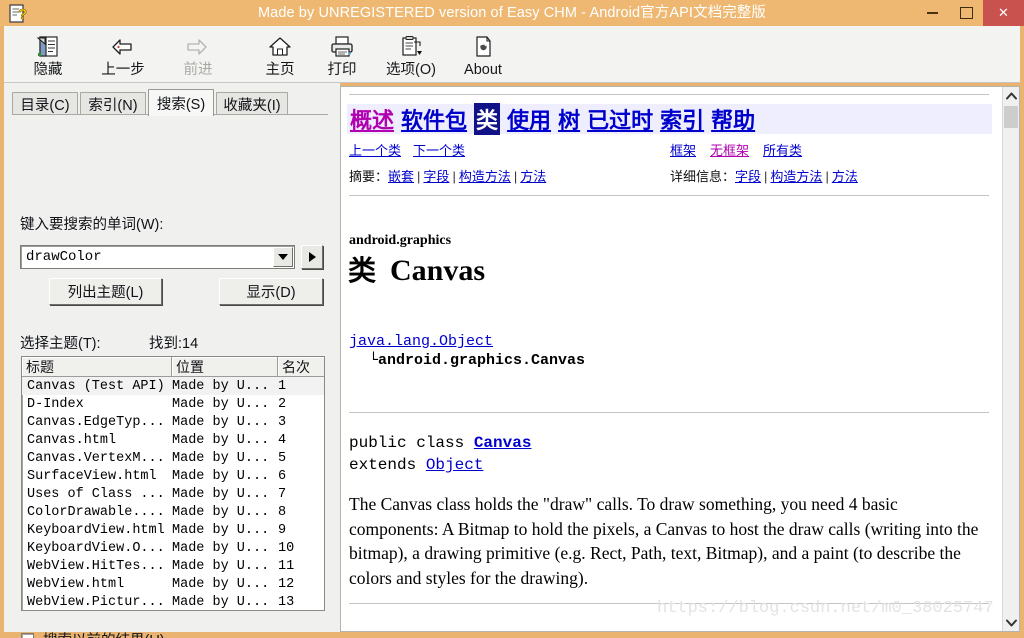 The image size is (1024, 638). I want to click on scrollbar-thumb, so click(1011, 117).